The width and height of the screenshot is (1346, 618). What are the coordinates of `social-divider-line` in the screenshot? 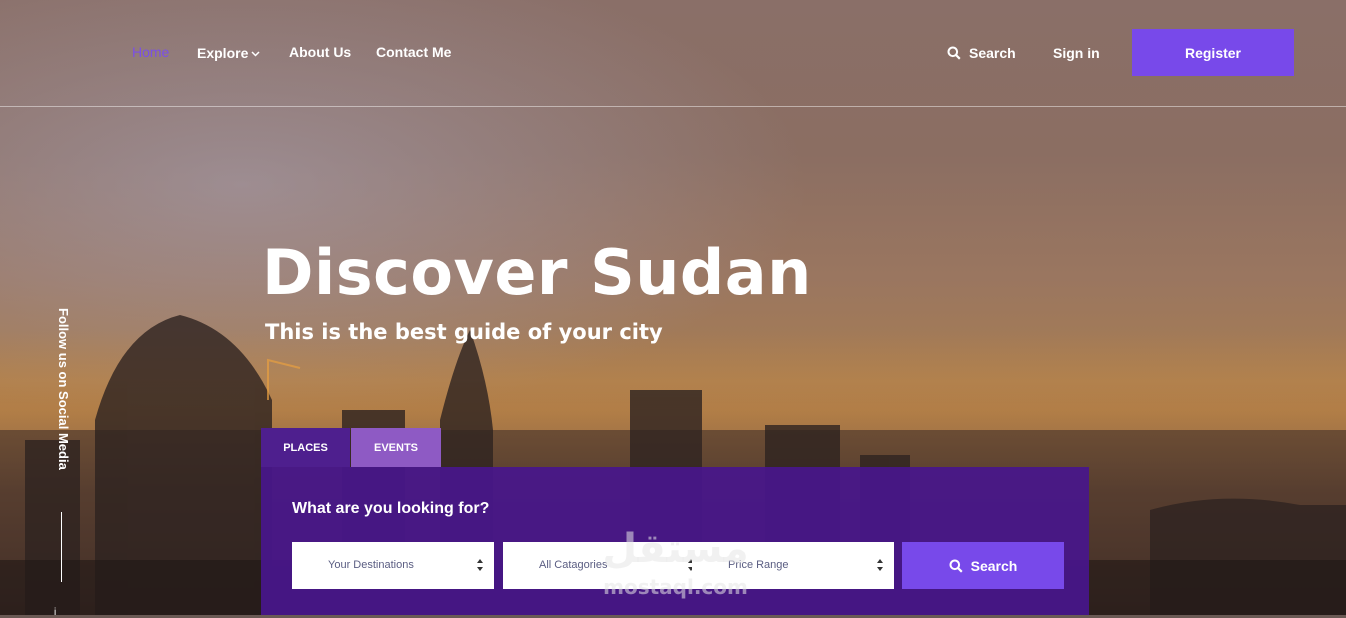 It's located at (61, 547).